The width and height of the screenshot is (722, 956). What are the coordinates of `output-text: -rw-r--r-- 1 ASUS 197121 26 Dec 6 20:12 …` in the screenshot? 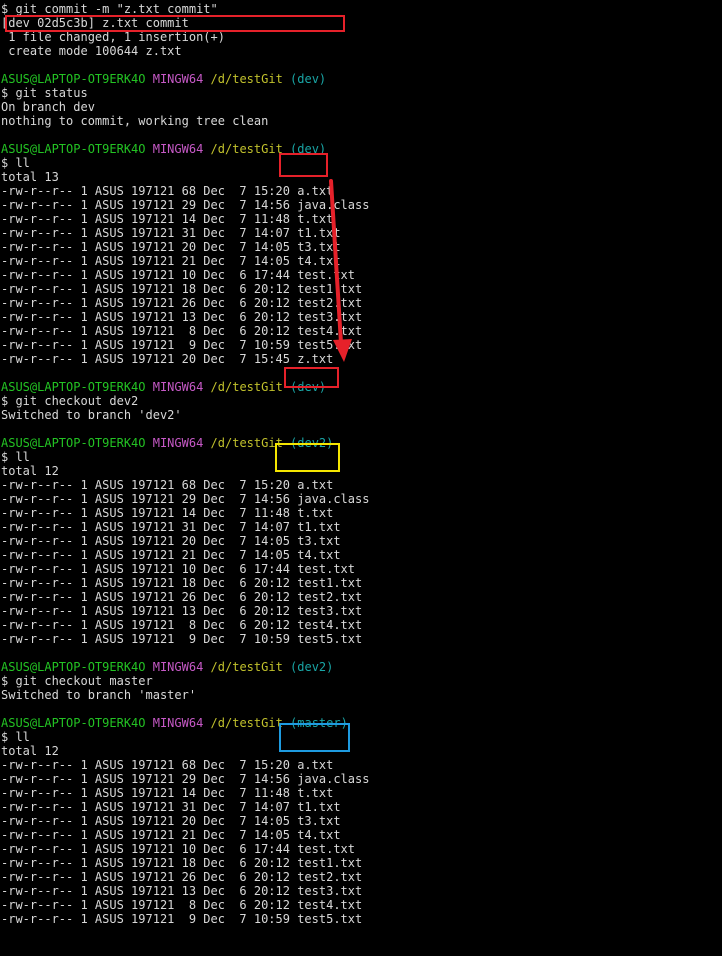 It's located at (182, 597).